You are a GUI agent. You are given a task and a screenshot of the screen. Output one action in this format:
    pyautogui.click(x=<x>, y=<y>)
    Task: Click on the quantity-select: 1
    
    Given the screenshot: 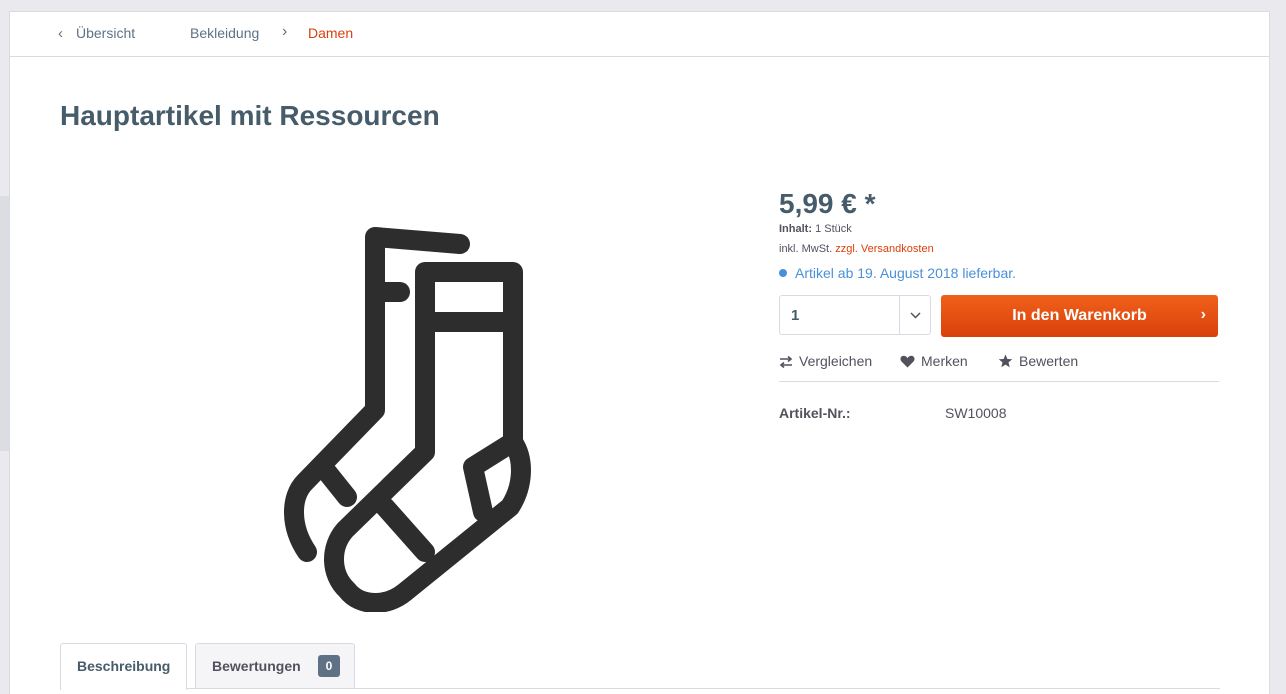 What is the action you would take?
    pyautogui.click(x=855, y=315)
    